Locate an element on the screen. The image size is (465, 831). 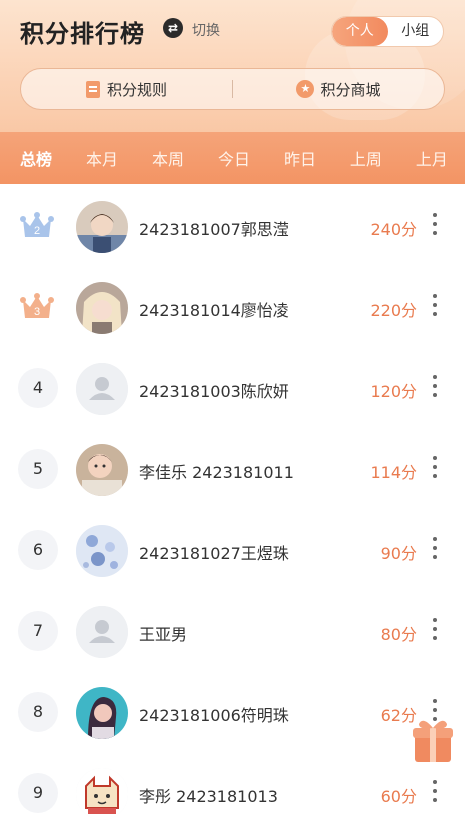
individual-group-toggle: 个人 小组 is located at coordinates (387, 31).